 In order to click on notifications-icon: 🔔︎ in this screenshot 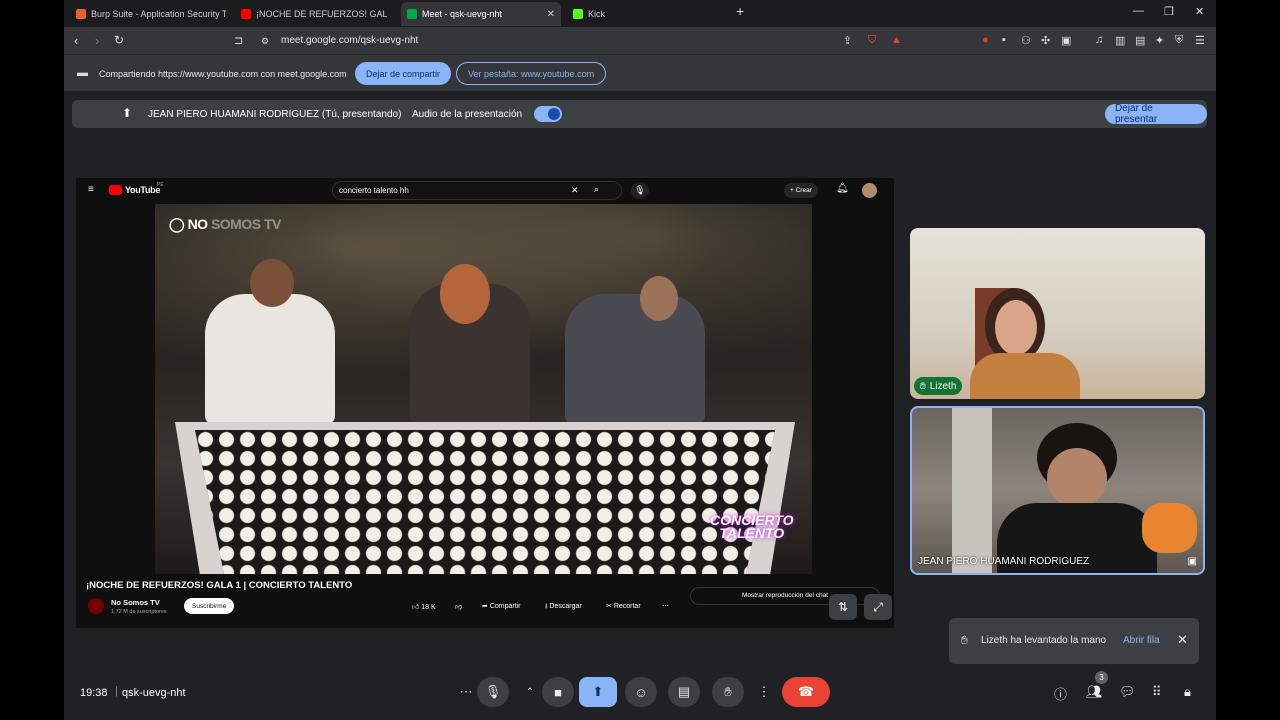, I will do `click(842, 188)`.